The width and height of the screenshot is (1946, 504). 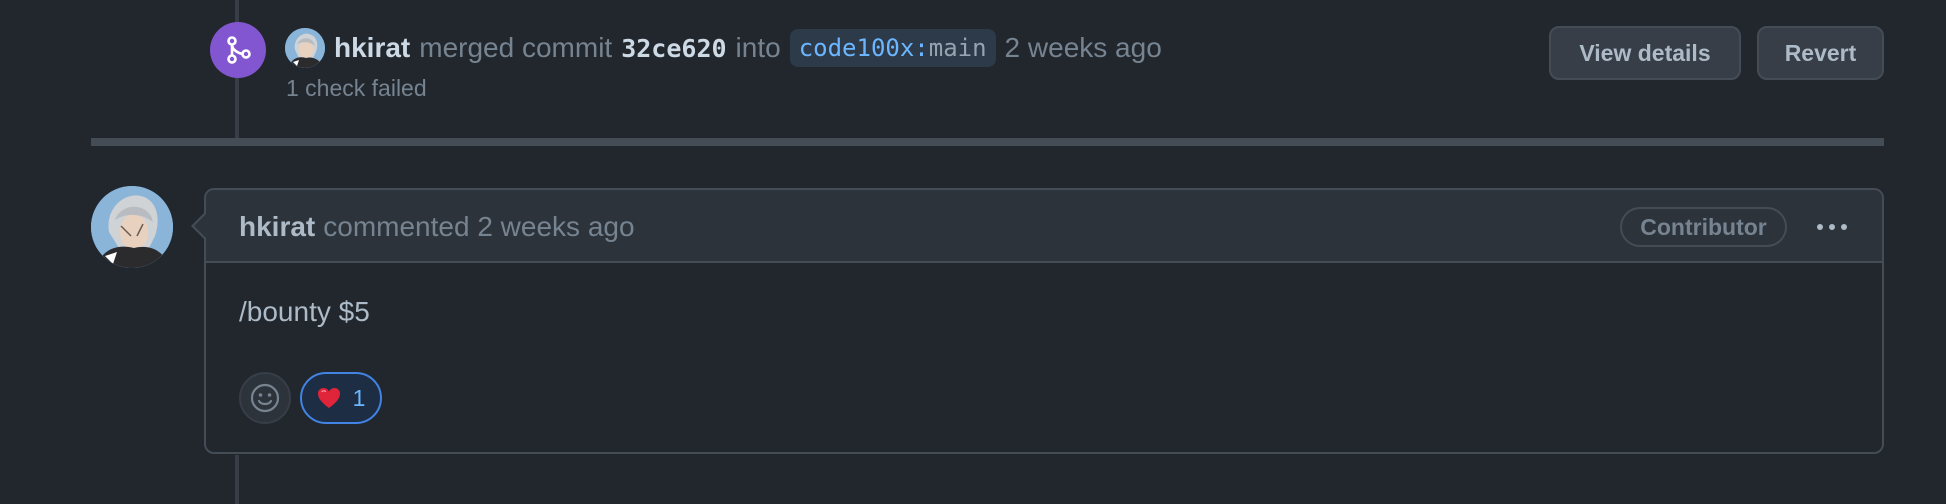 I want to click on comment-action-text: commented, so click(x=396, y=226).